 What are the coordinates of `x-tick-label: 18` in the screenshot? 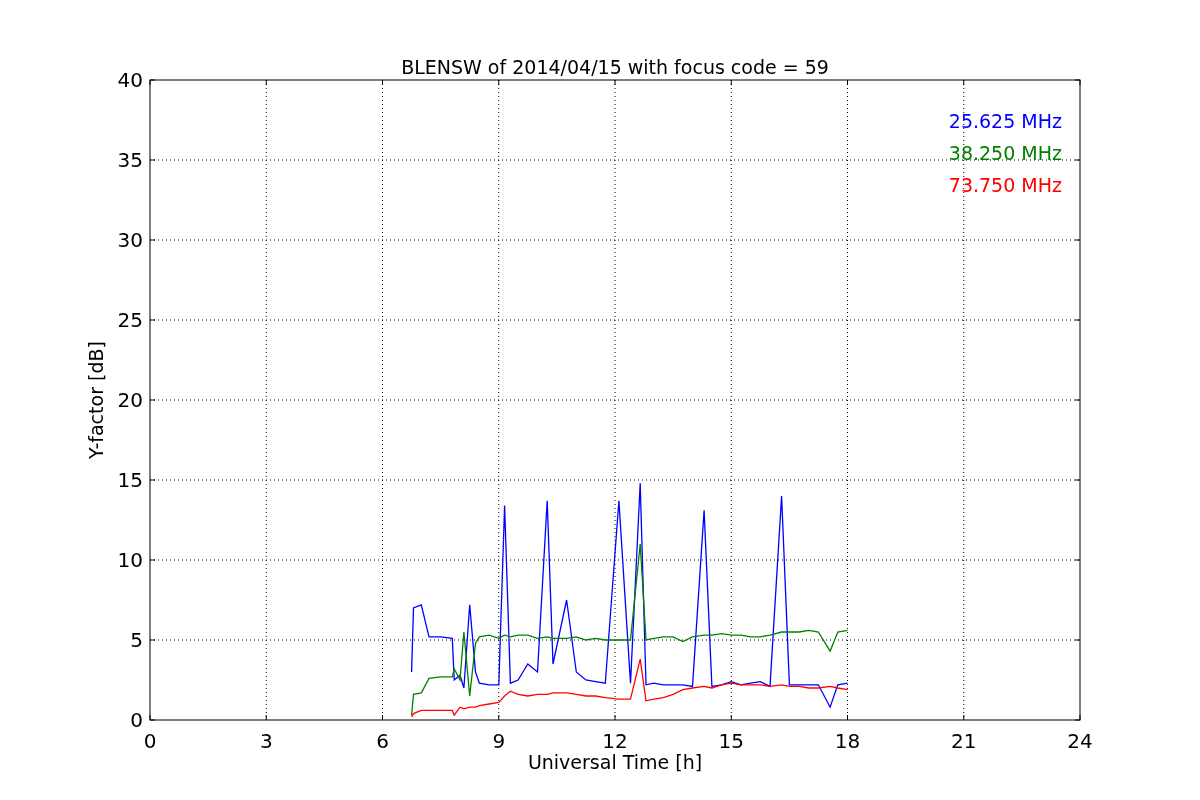 It's located at (847, 741).